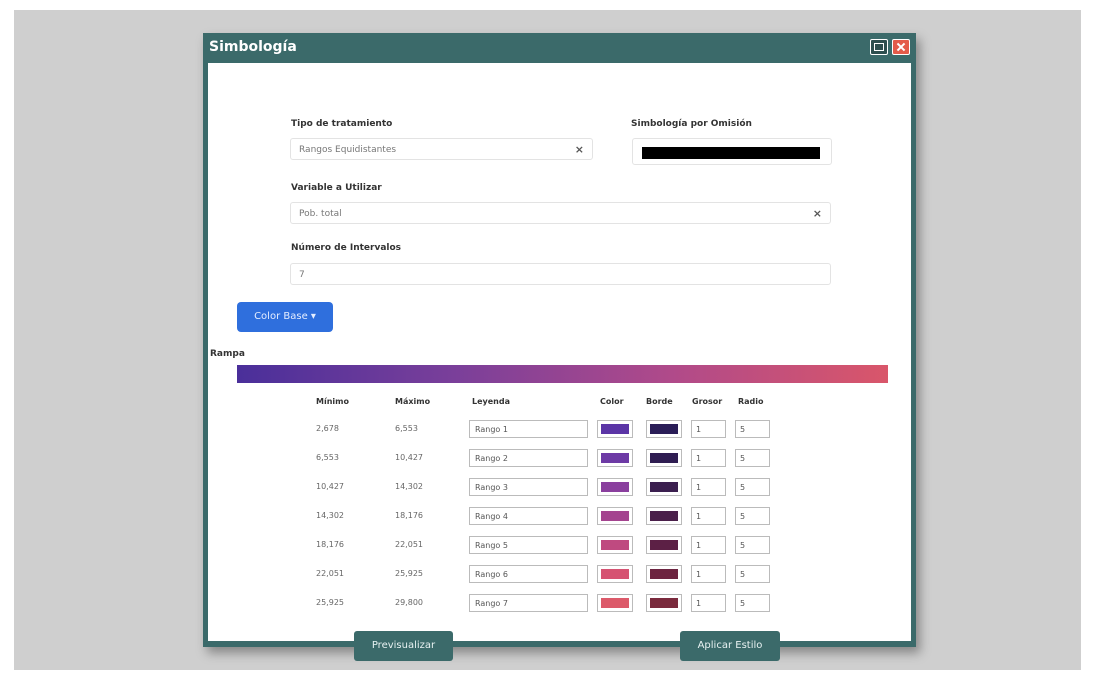  Describe the element at coordinates (879, 47) in the screenshot. I see `restore-icon` at that location.